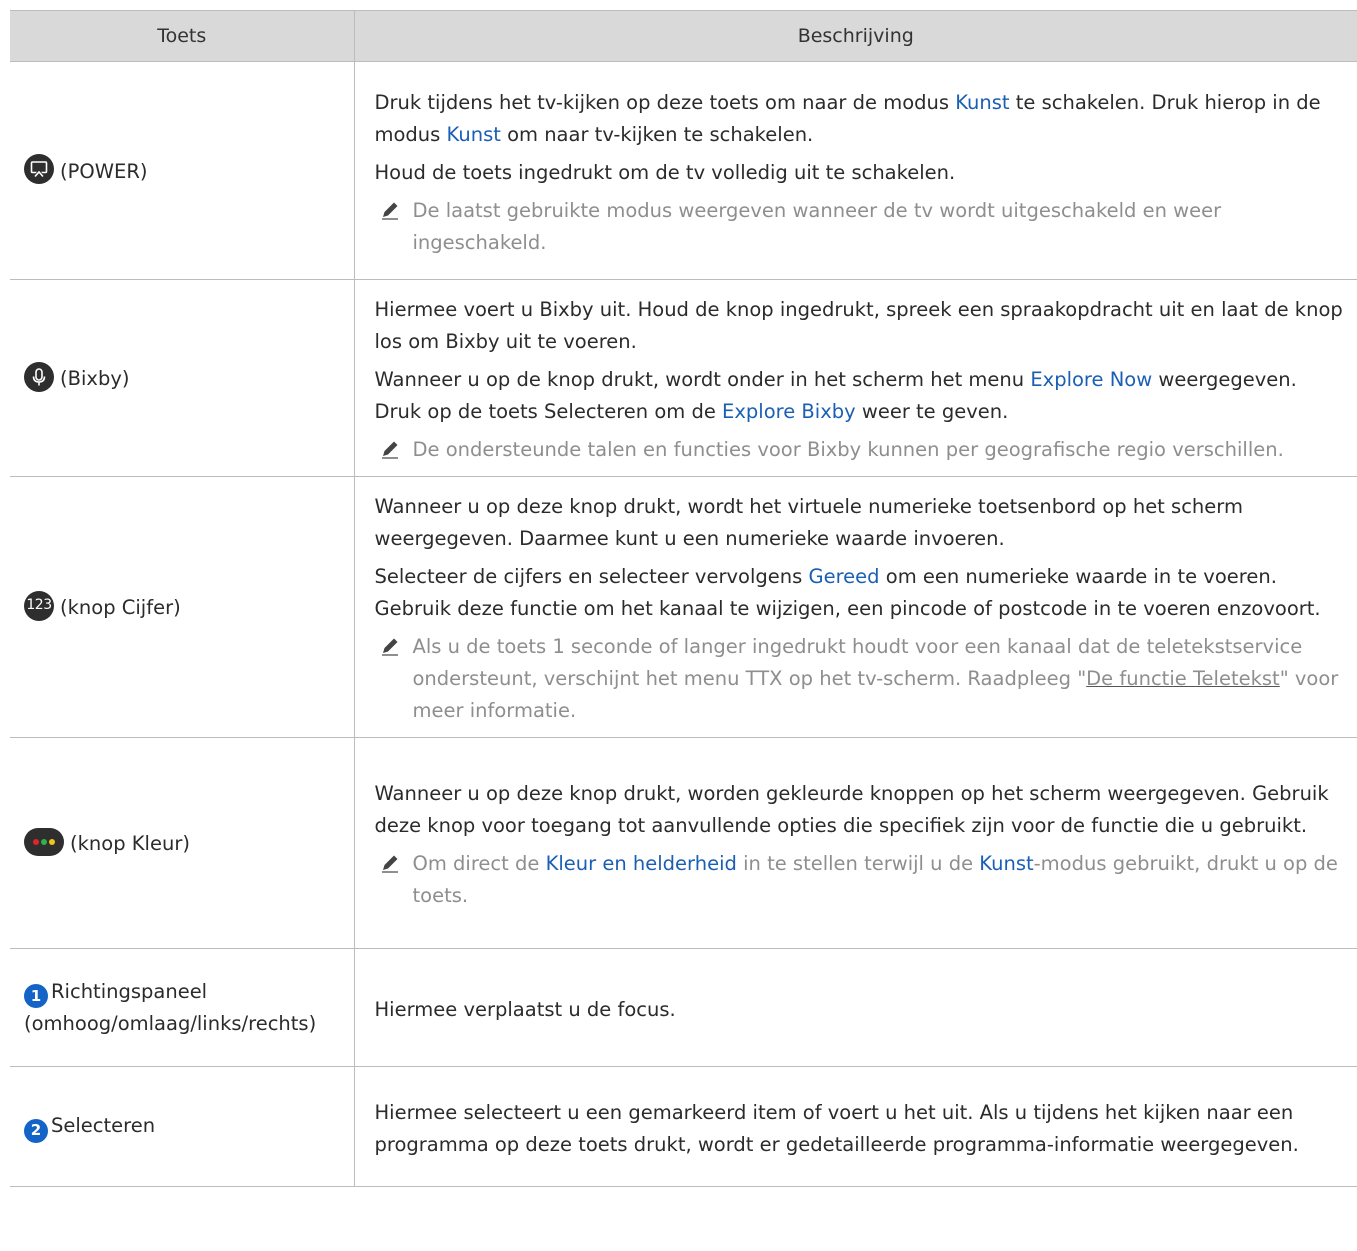  Describe the element at coordinates (130, 843) in the screenshot. I see `key-label-color: (knop Kleur)` at that location.